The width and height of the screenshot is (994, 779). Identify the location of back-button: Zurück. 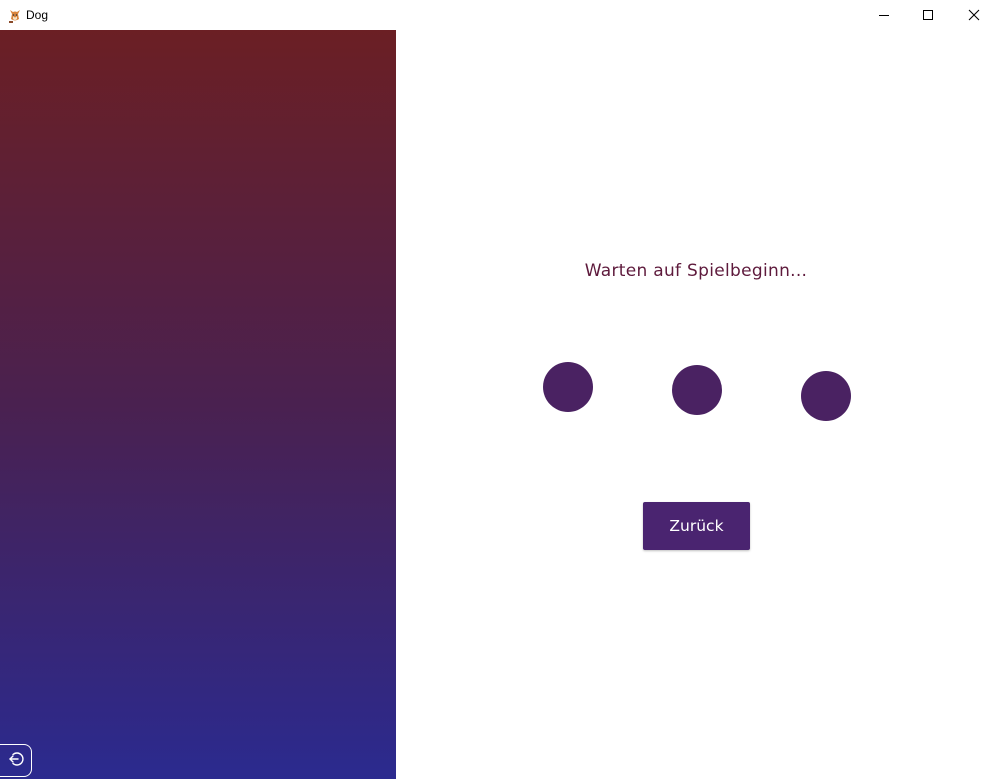
(696, 526).